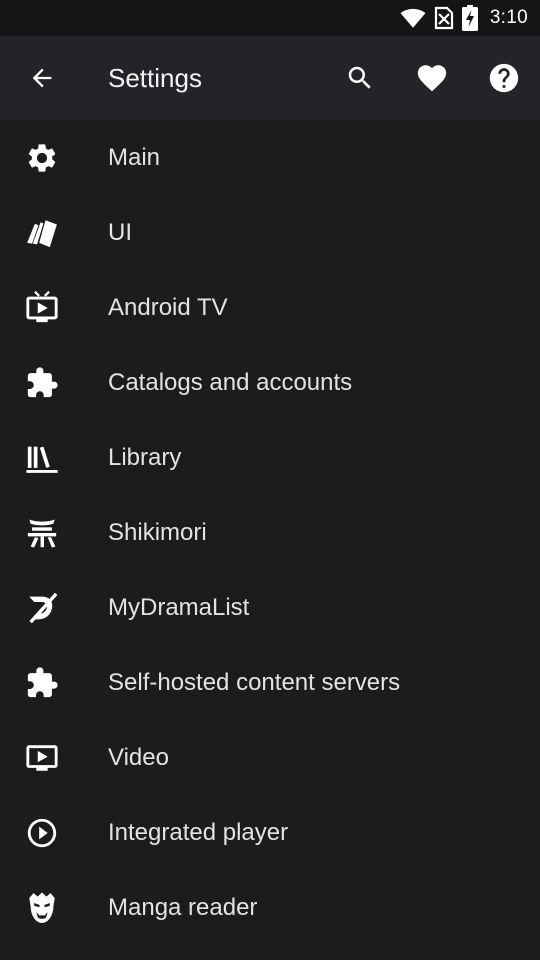 This screenshot has height=960, width=540. Describe the element at coordinates (42, 608) in the screenshot. I see `mydramalist-icon` at that location.